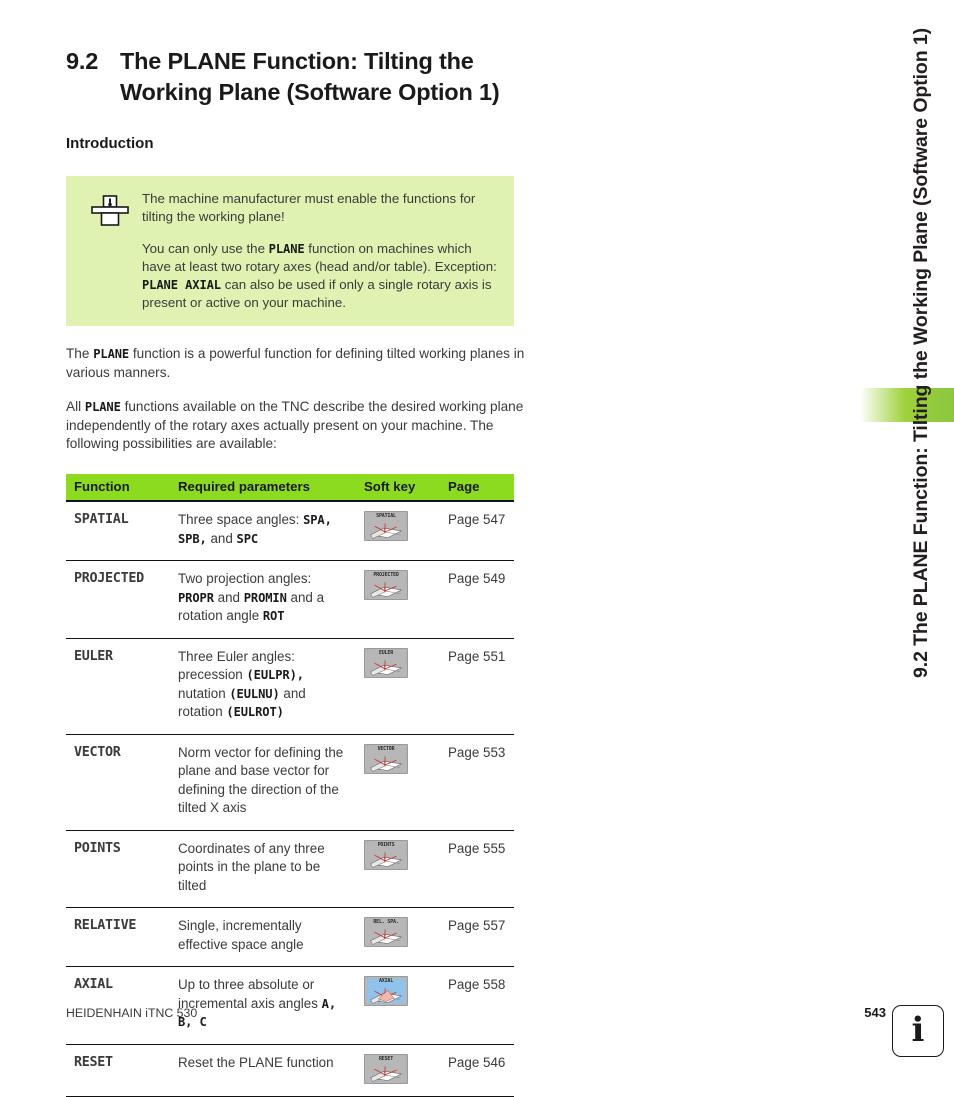  Describe the element at coordinates (386, 575) in the screenshot. I see `softkey-label: PROJECTED` at that location.